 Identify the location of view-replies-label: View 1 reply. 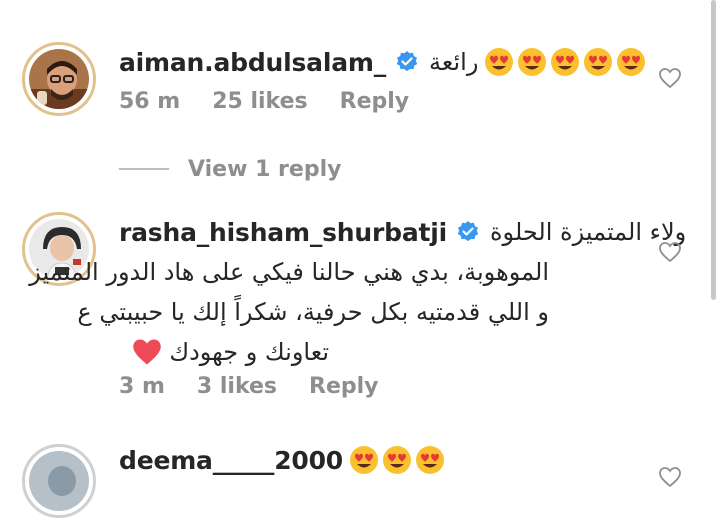
(265, 169).